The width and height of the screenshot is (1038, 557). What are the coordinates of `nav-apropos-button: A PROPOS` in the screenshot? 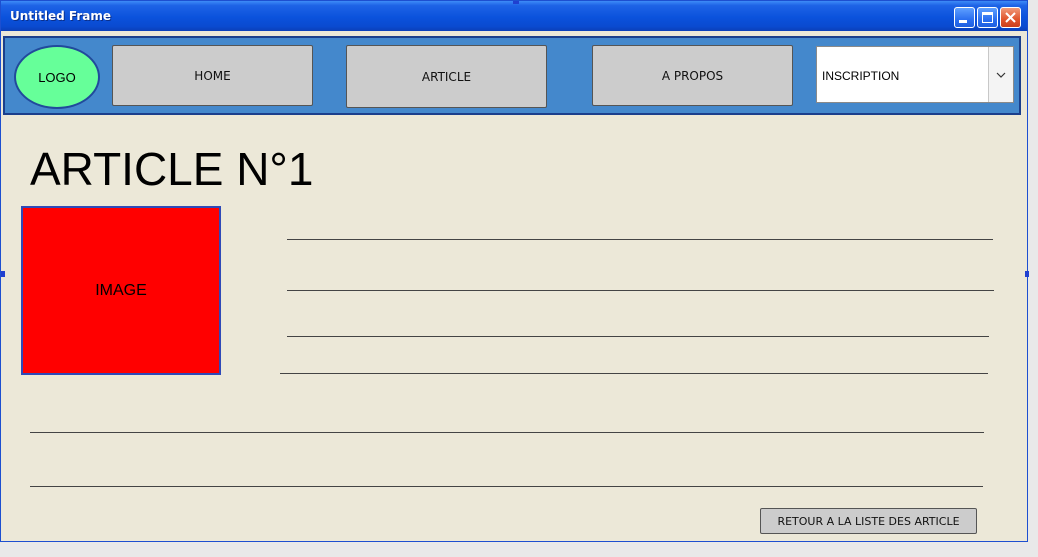 It's located at (692, 75).